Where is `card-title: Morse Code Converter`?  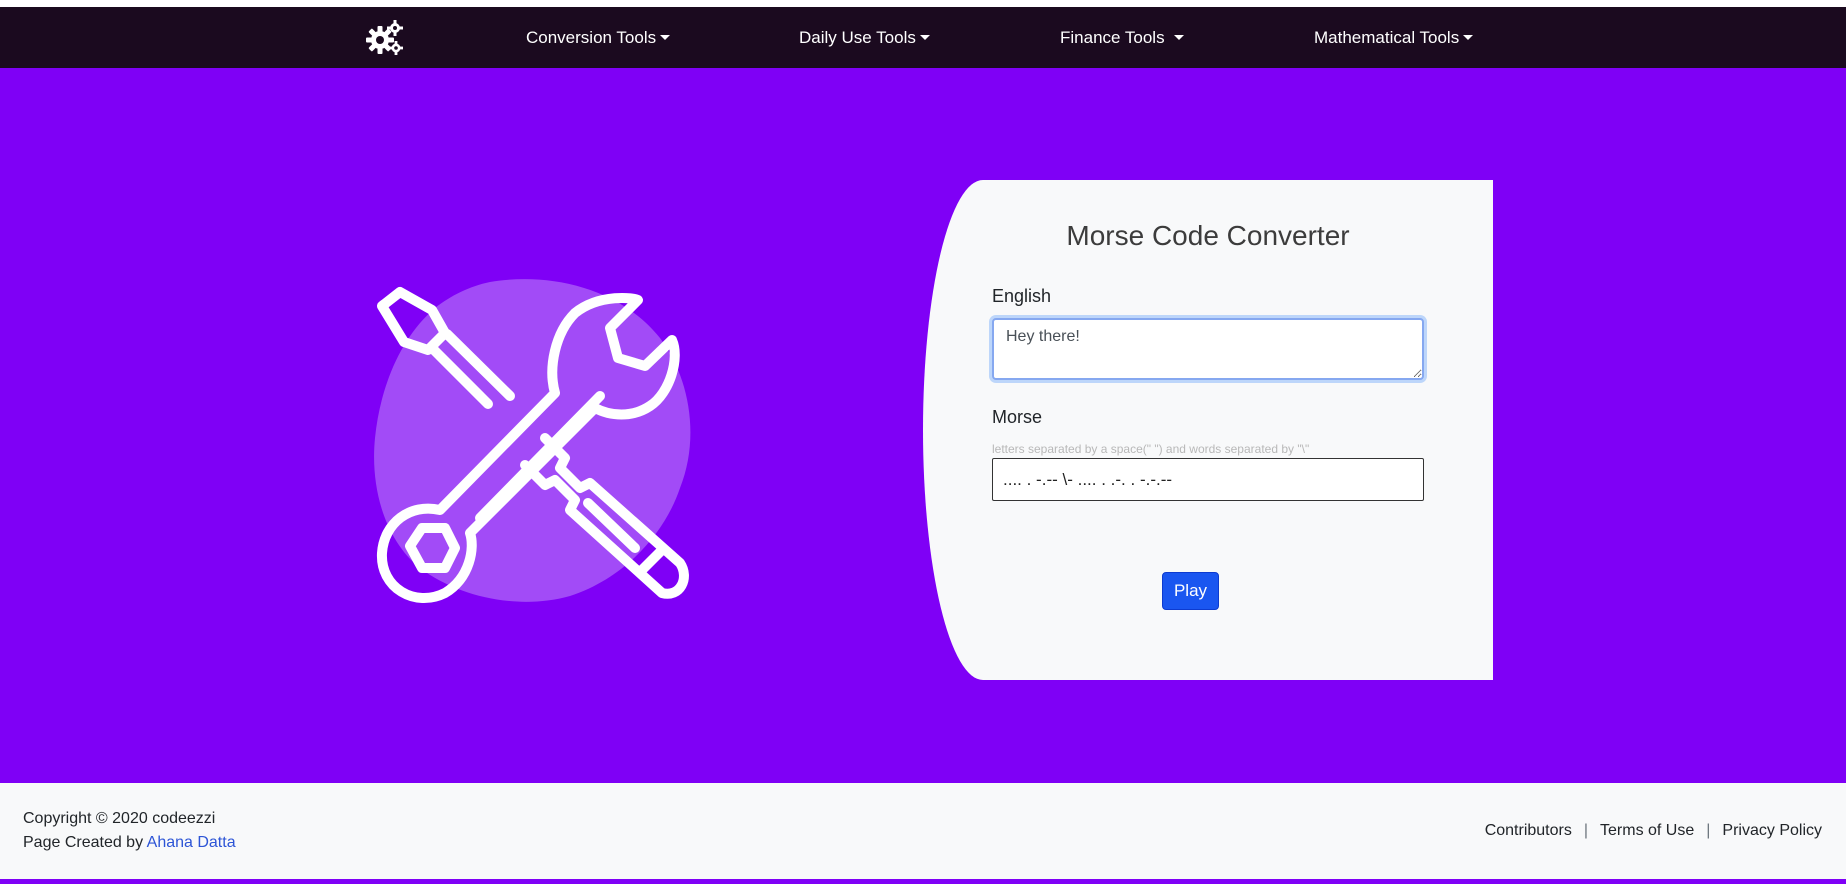
card-title: Morse Code Converter is located at coordinates (1208, 235).